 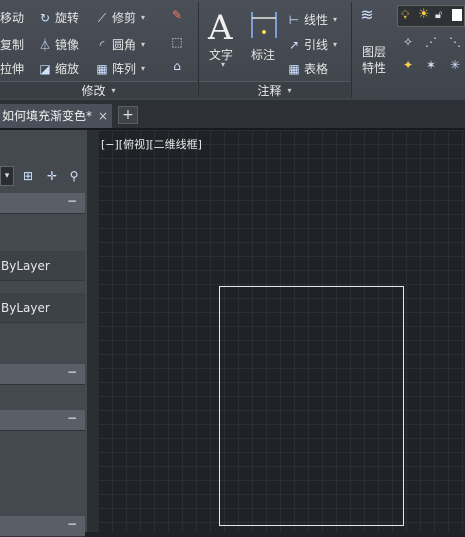 I want to click on rotate-label: 旋转, so click(x=67, y=18).